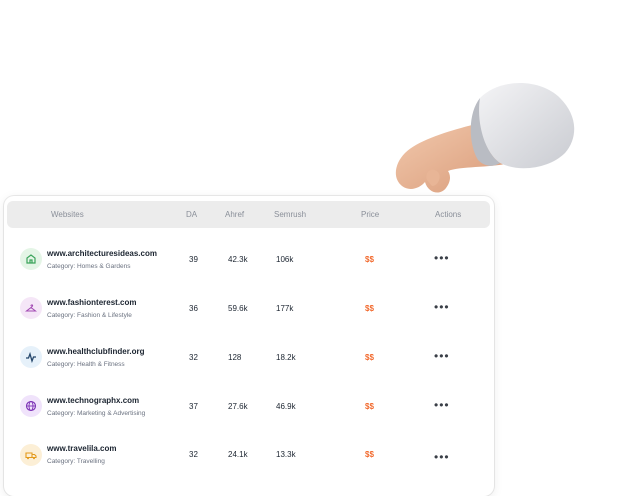 The height and width of the screenshot is (496, 622). What do you see at coordinates (191, 214) in the screenshot?
I see `header-da: DA` at bounding box center [191, 214].